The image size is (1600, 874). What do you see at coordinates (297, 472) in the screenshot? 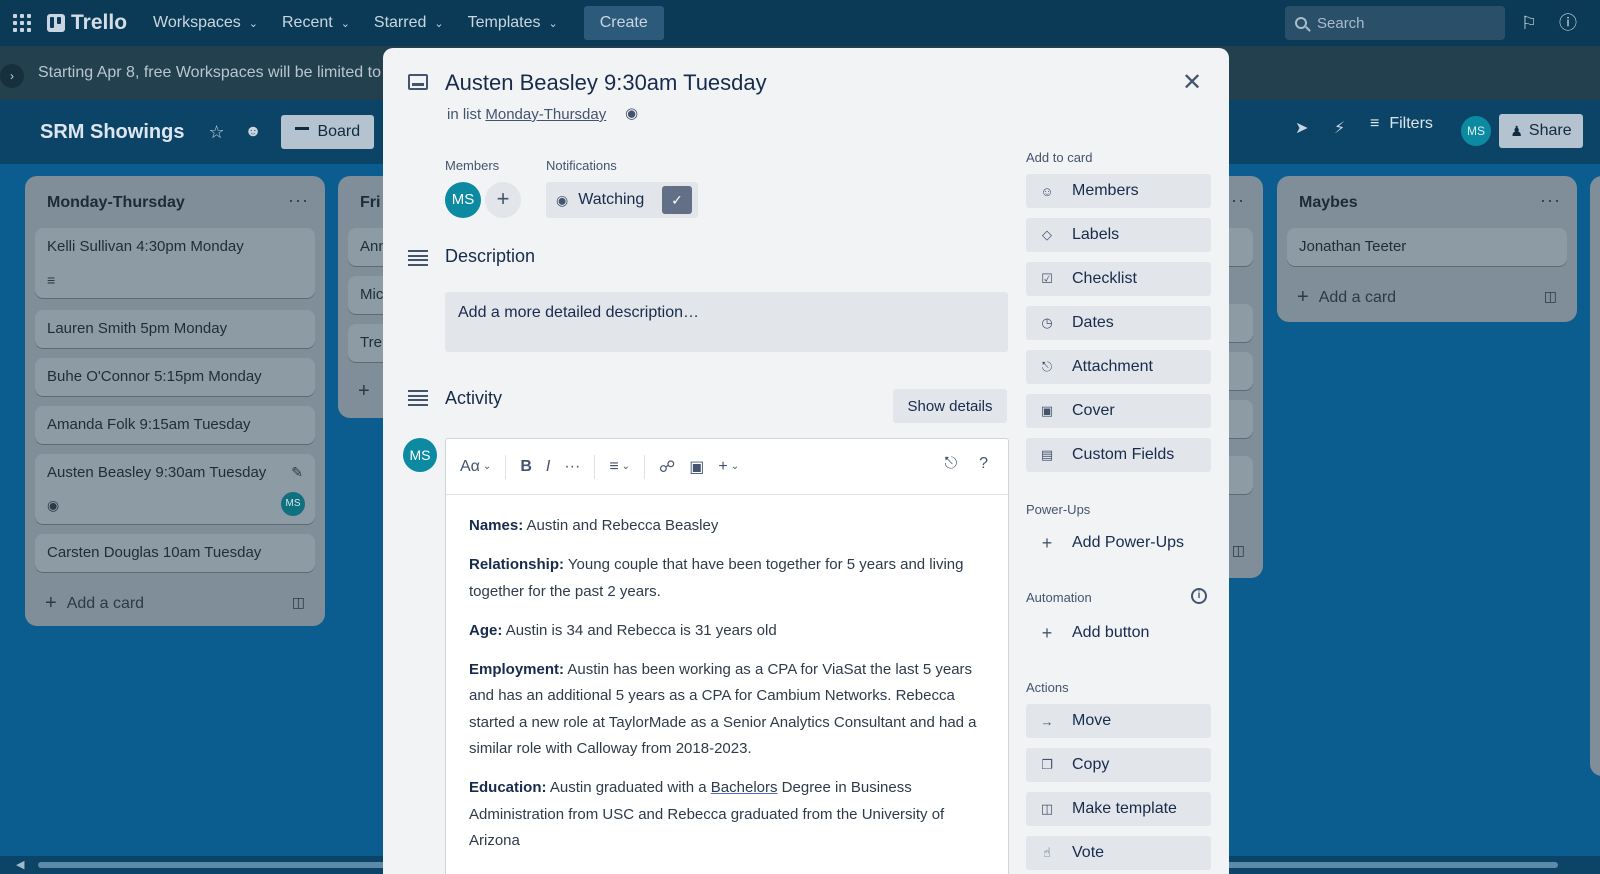
I see `edit-icon: ✎` at bounding box center [297, 472].